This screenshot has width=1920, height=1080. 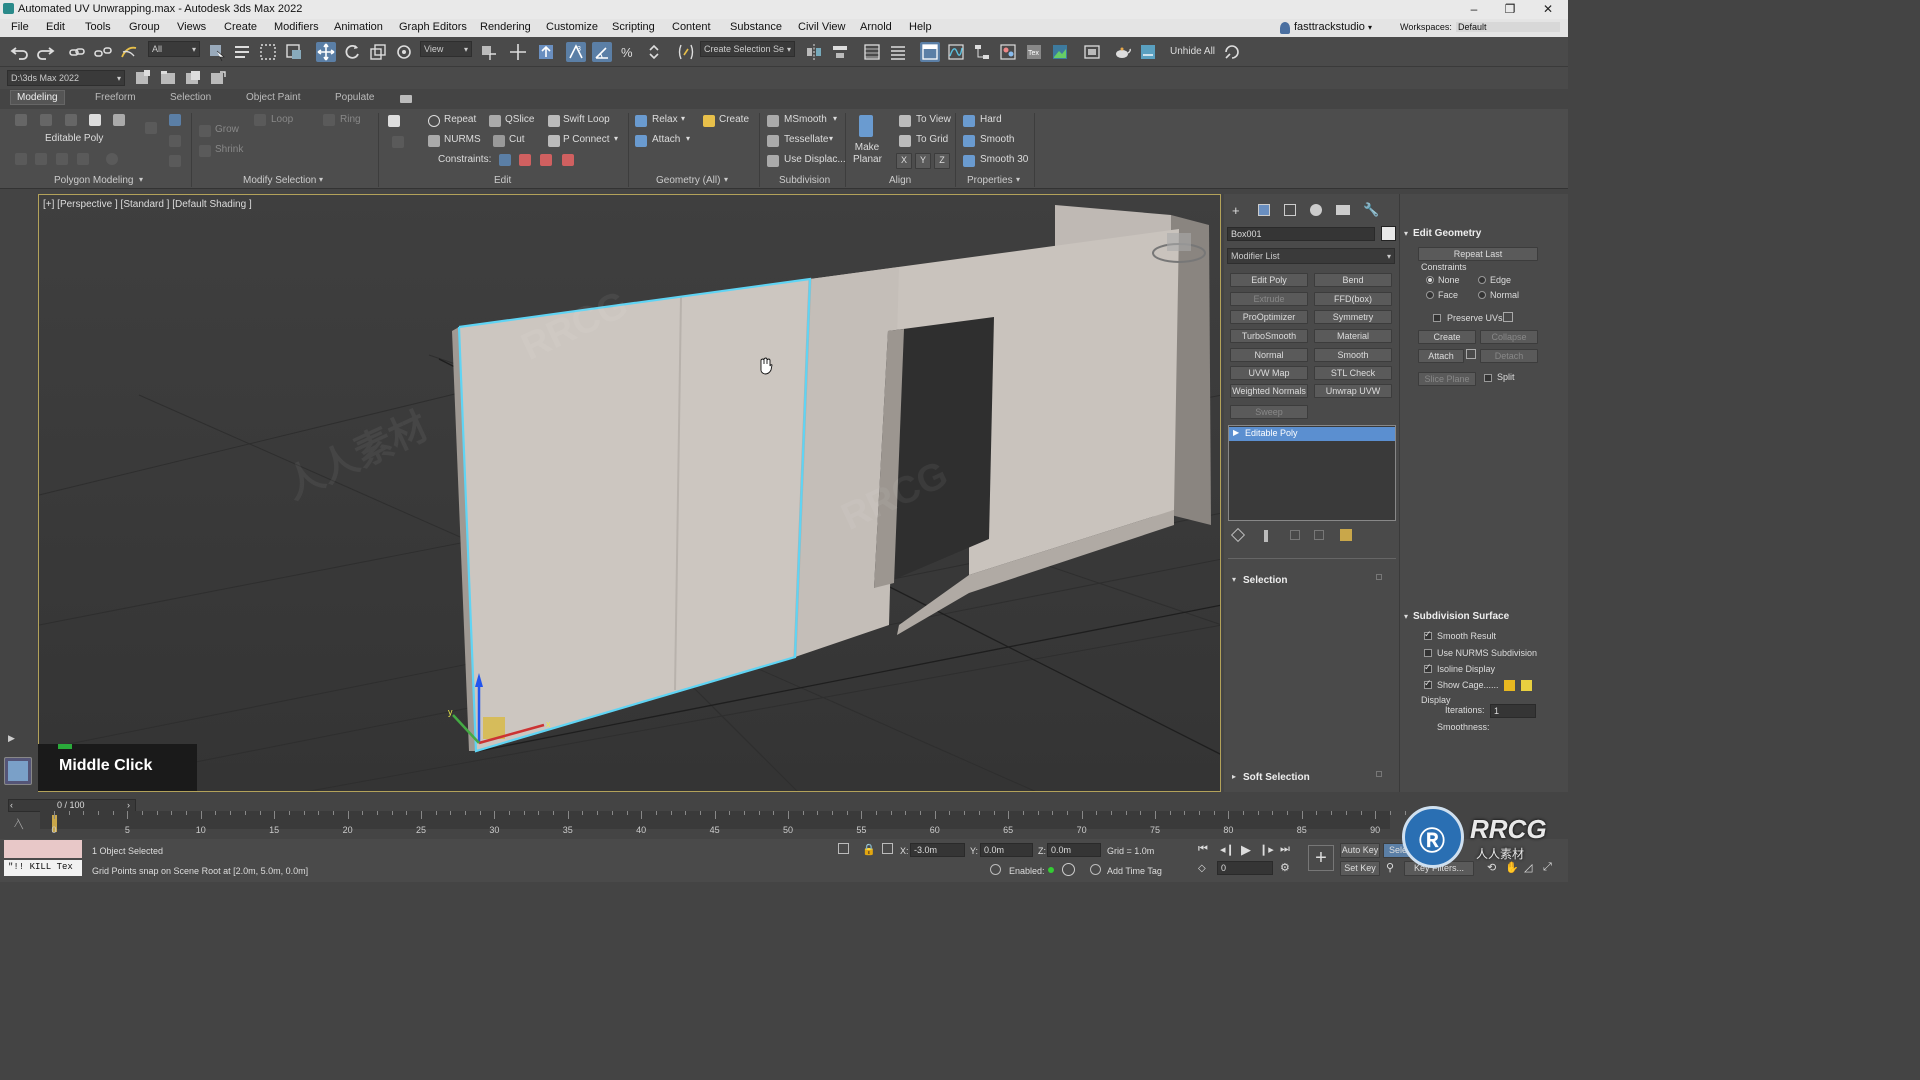 What do you see at coordinates (1474, 9) in the screenshot?
I see `minimize-button: –` at bounding box center [1474, 9].